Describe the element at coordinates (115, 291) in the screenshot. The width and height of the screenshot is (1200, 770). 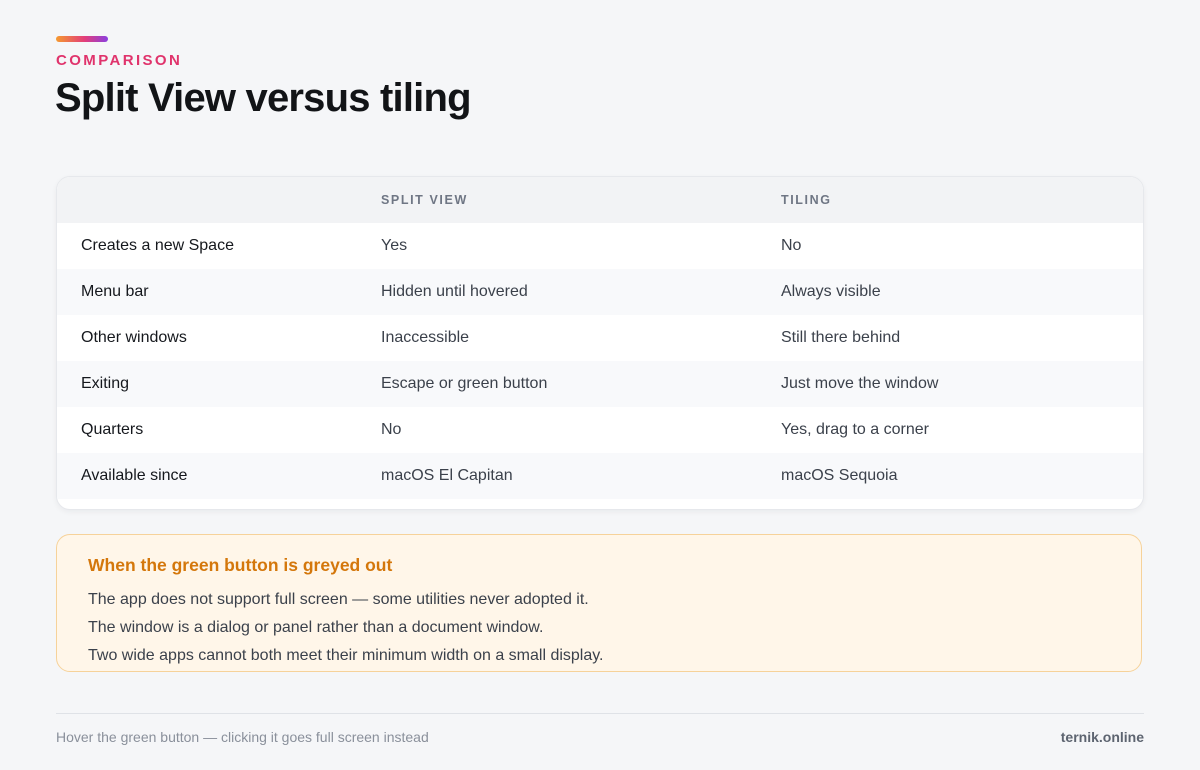
I see `row-feature-cell: Menu bar` at that location.